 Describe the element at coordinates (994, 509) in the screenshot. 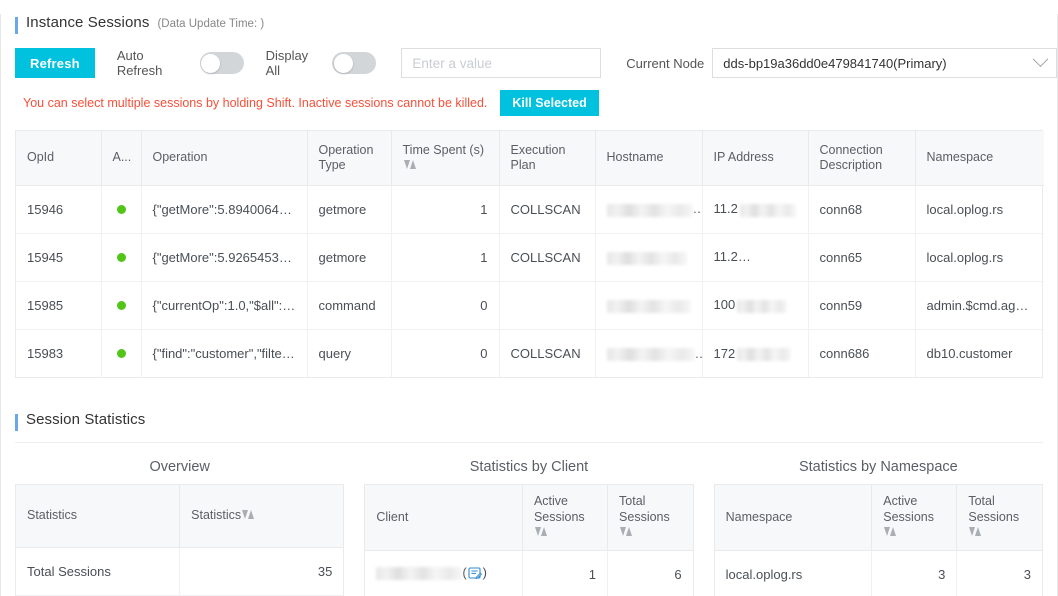

I see `namespace-col-total-sessions-label: Total Sessions` at that location.